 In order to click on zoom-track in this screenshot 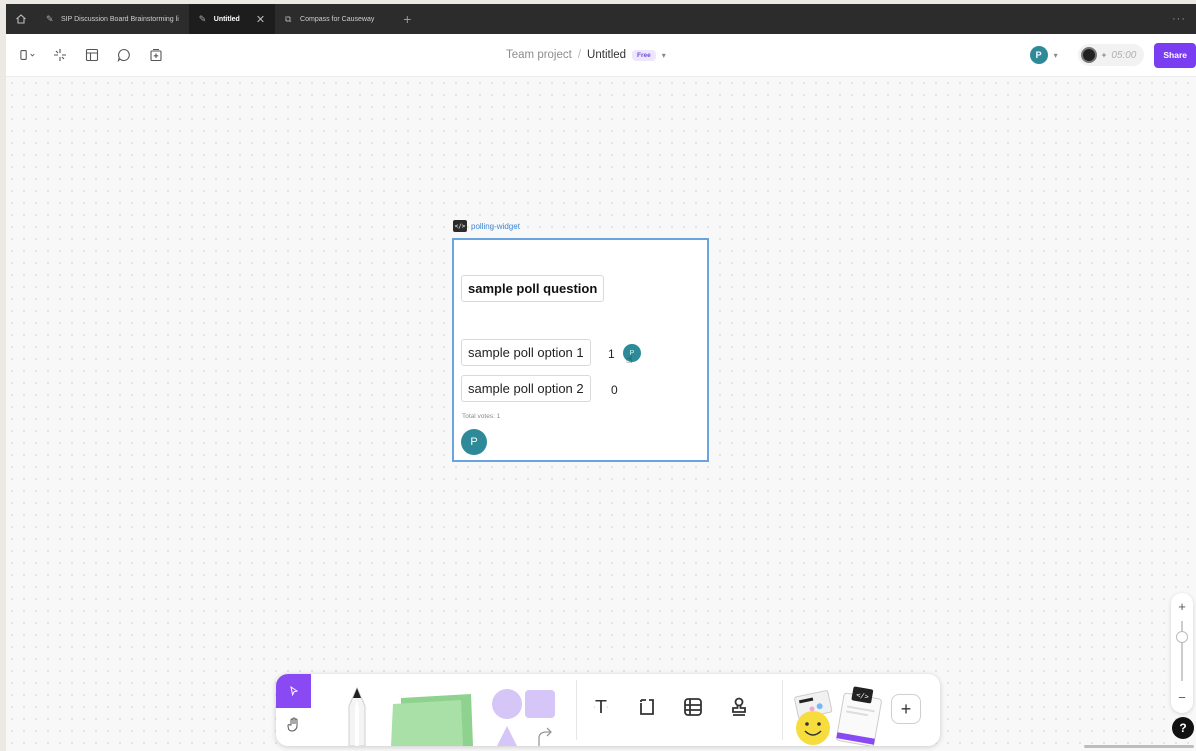, I will do `click(1182, 651)`.